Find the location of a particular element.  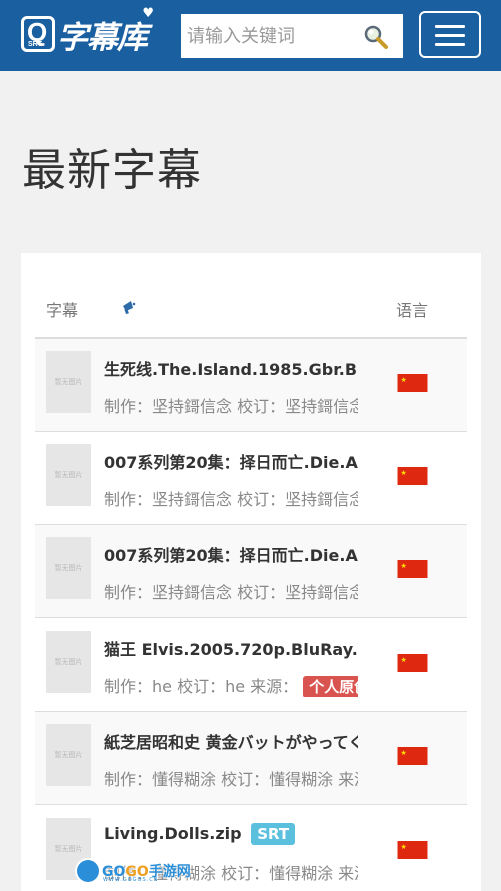

site-logo: Q SRT 字幕库 ♥ is located at coordinates (91, 32).